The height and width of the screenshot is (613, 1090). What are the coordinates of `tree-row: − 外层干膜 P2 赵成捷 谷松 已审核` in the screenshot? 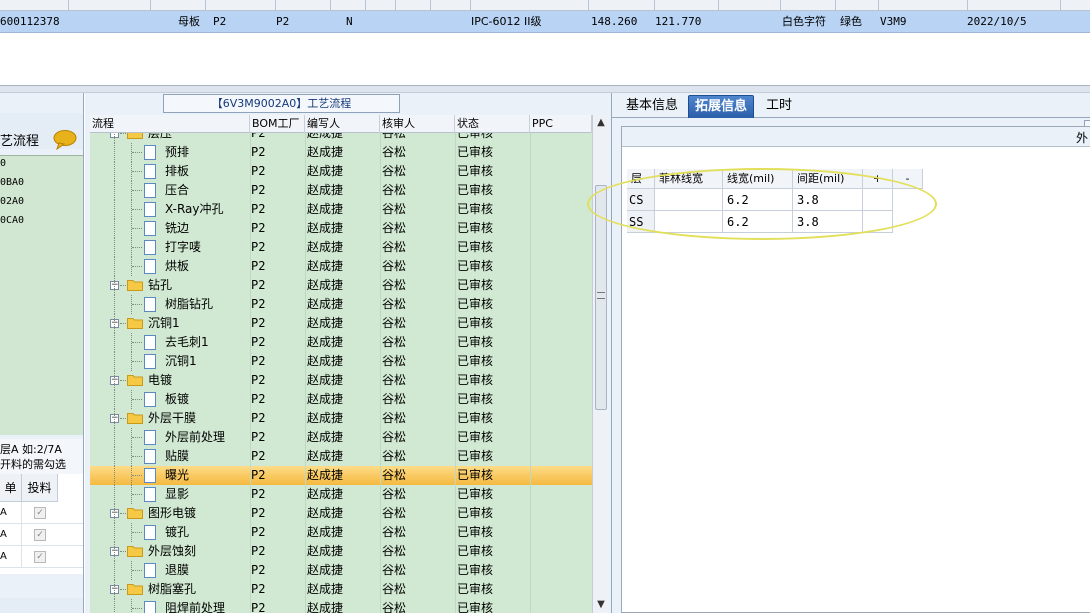 It's located at (341, 418).